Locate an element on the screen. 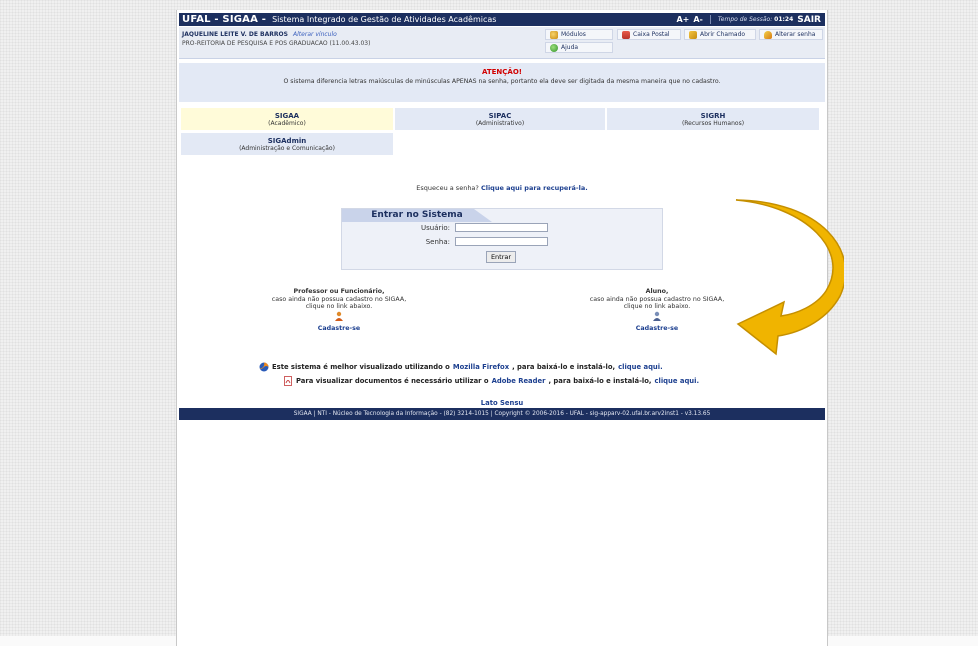  change-link-link: Alterar vínculo is located at coordinates (315, 34).